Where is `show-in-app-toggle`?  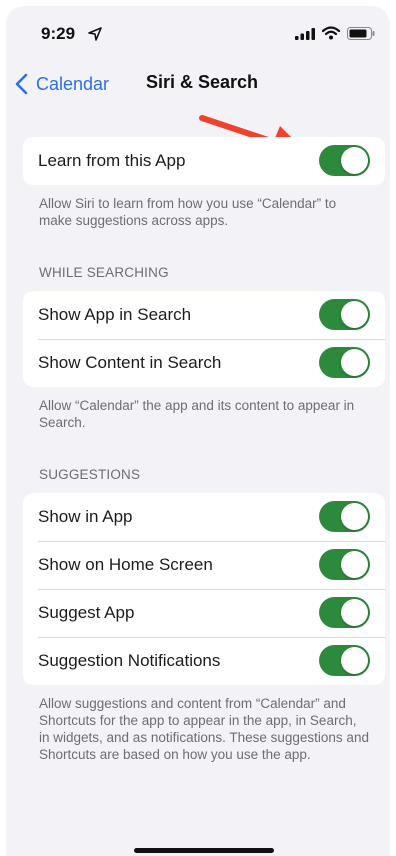 show-in-app-toggle is located at coordinates (344, 516).